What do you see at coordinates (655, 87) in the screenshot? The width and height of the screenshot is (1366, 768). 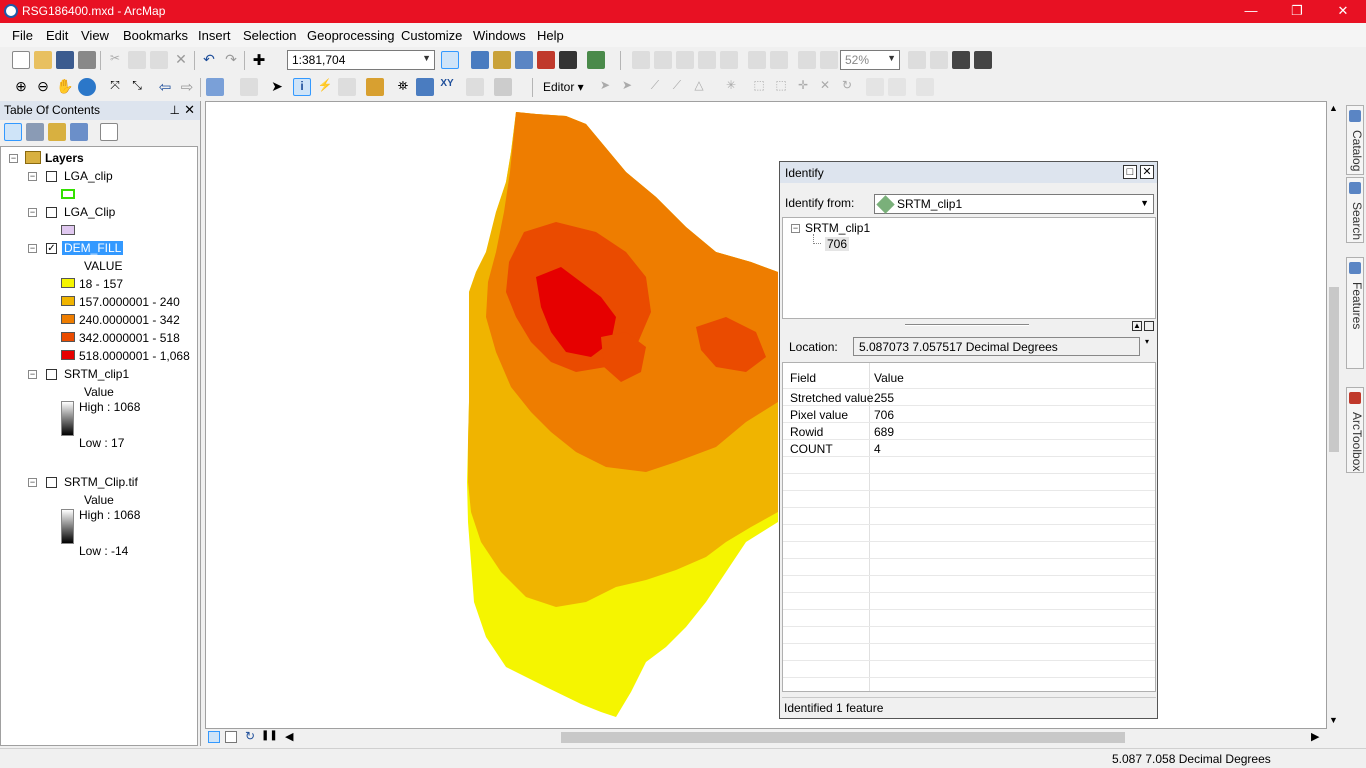 I see `straight-segment-icon: ⟋` at bounding box center [655, 87].